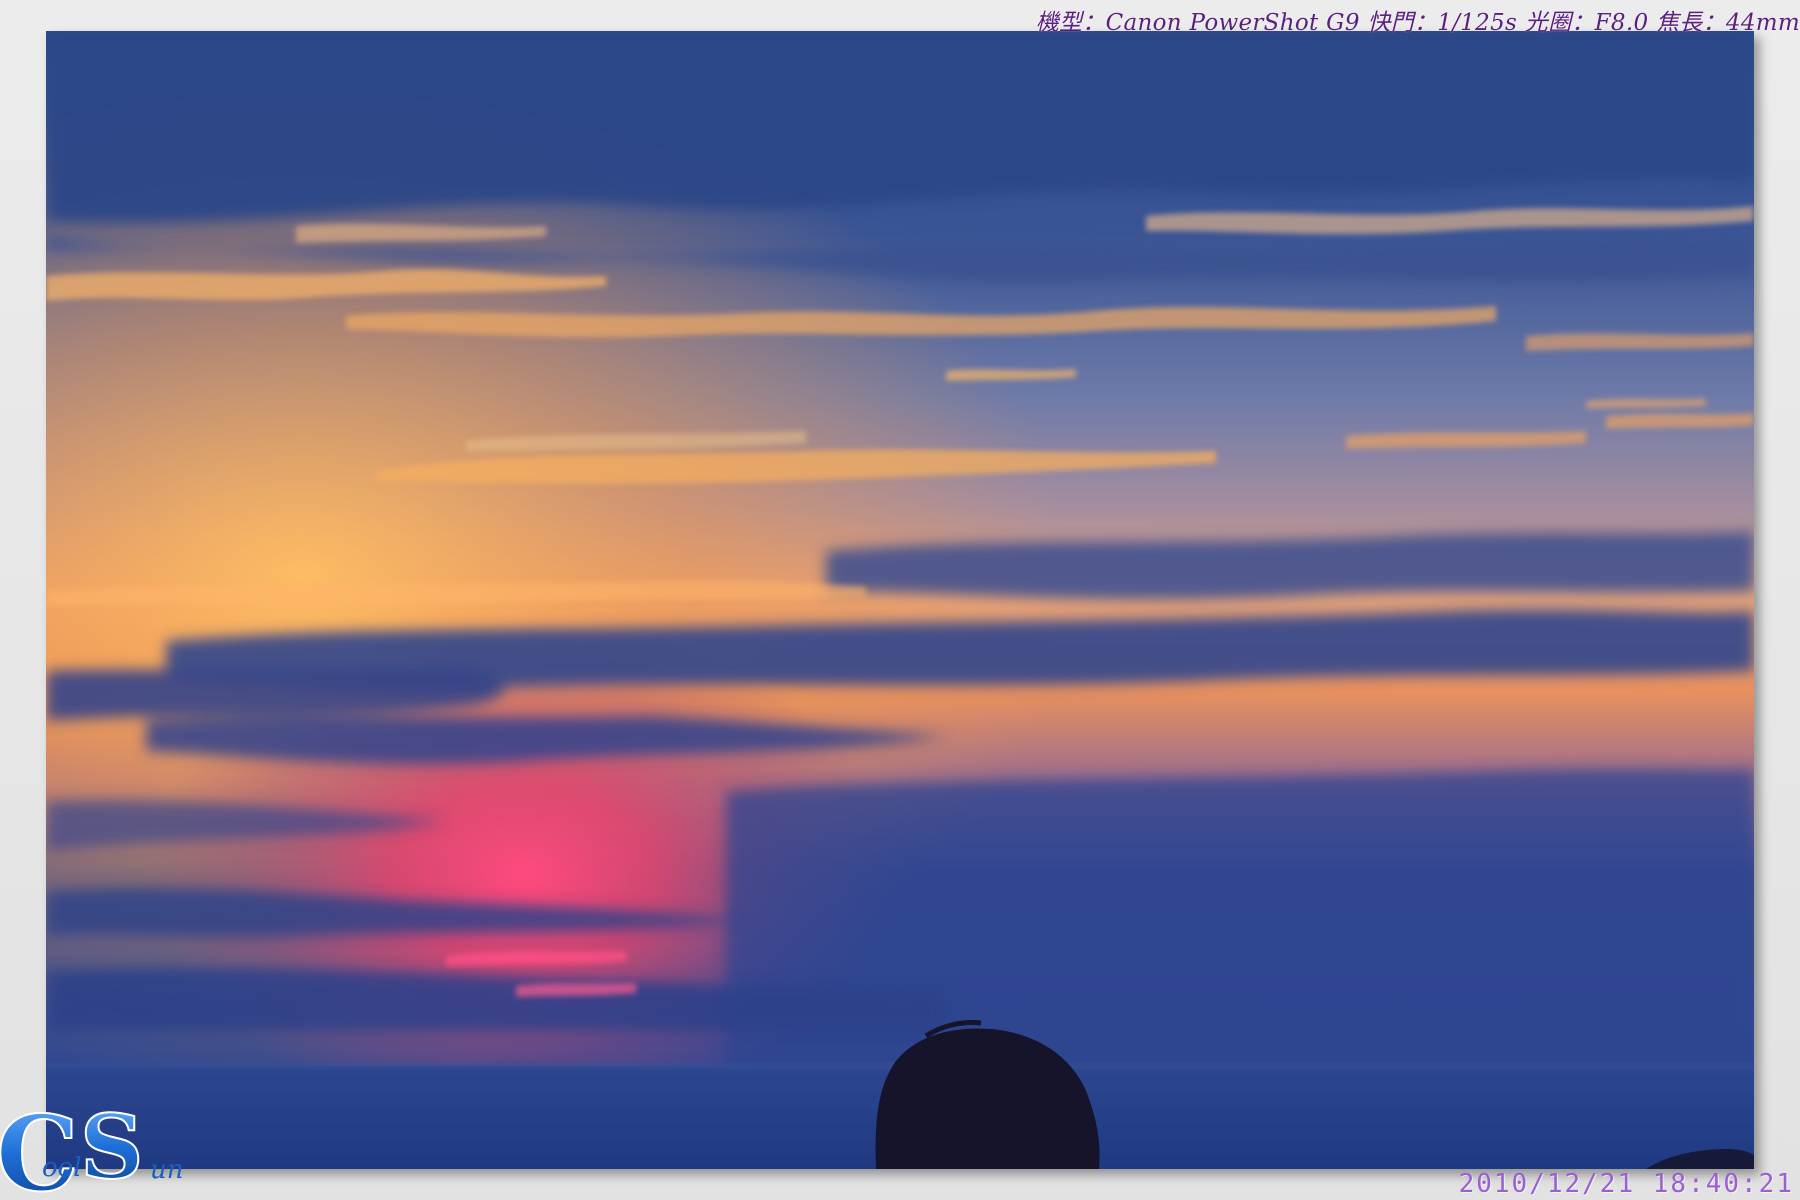  I want to click on coolsun-logo-graphic: C S ool un, so click(92, 1145).